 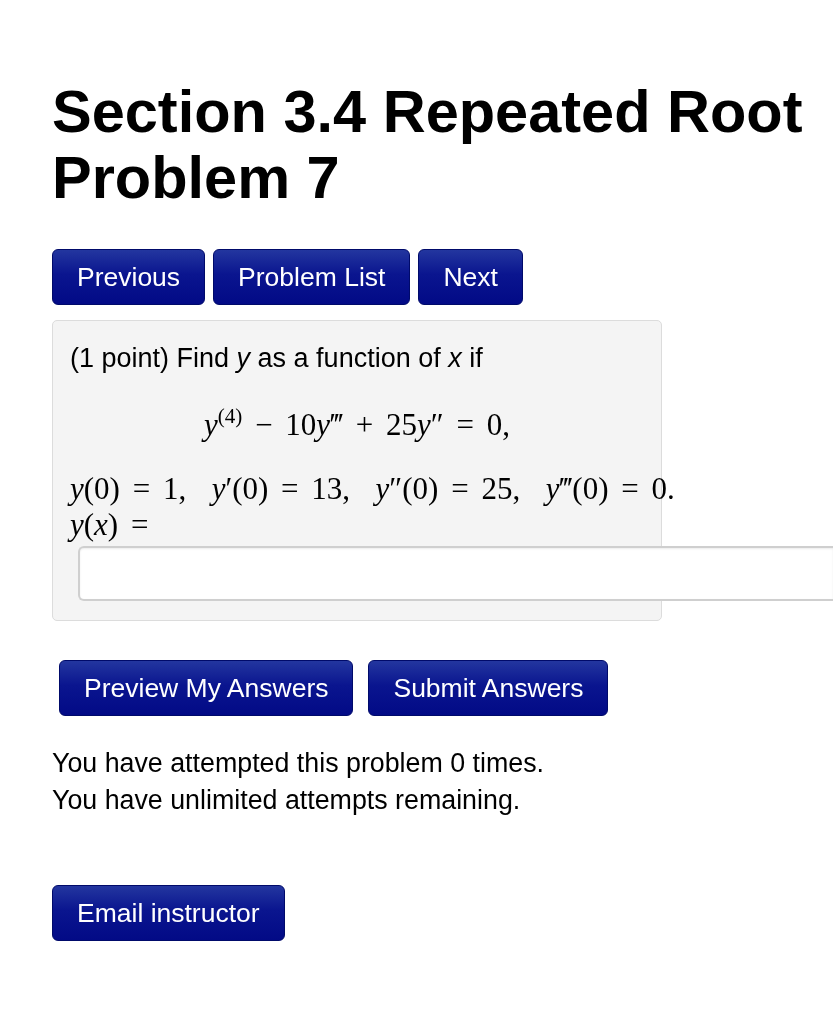 I want to click on answer-button: Submit Answers, so click(x=488, y=688).